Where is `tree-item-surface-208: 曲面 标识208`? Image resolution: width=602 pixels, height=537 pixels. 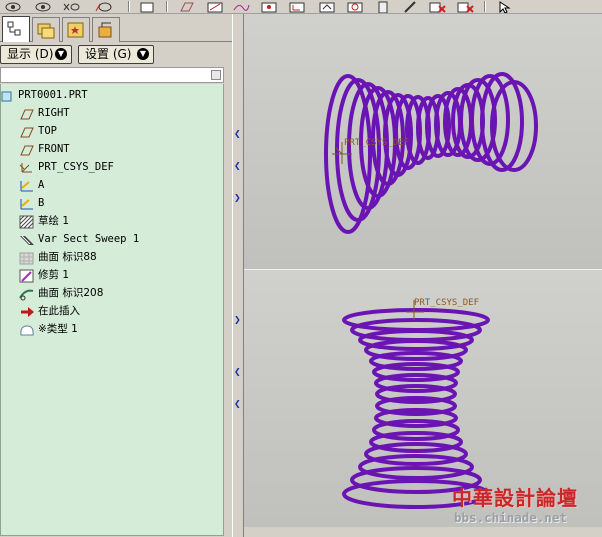 tree-item-surface-208: 曲面 标识208 is located at coordinates (111, 293).